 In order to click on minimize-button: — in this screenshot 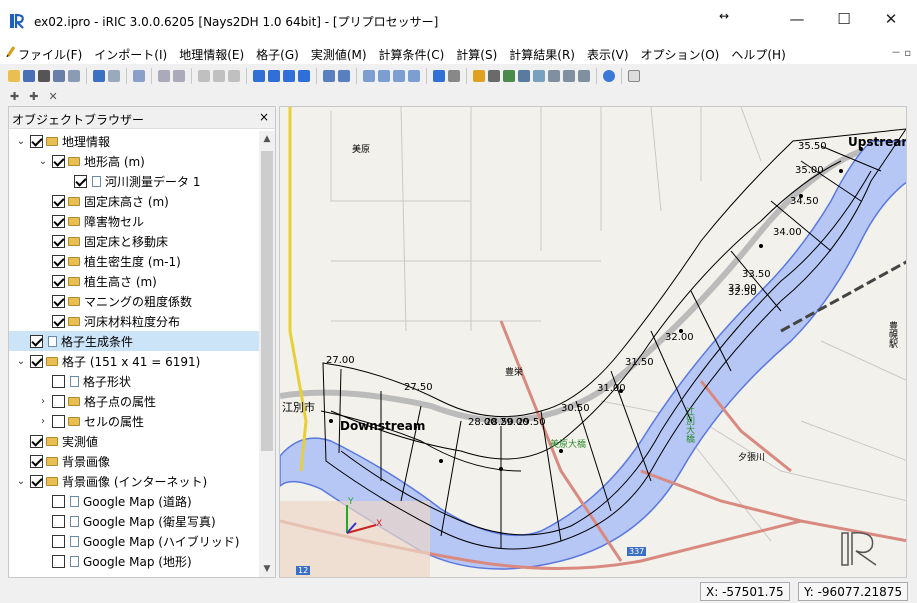, I will do `click(797, 20)`.